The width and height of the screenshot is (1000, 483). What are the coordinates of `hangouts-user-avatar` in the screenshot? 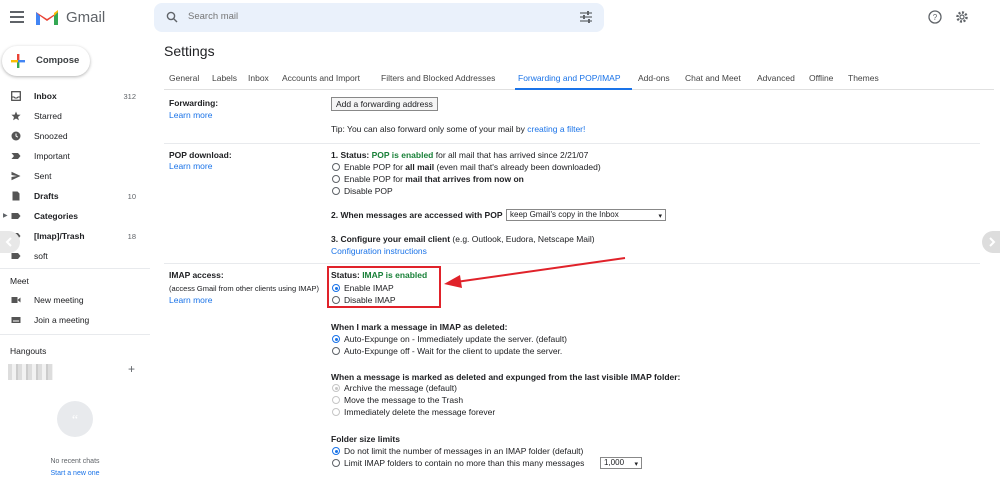 It's located at (30, 372).